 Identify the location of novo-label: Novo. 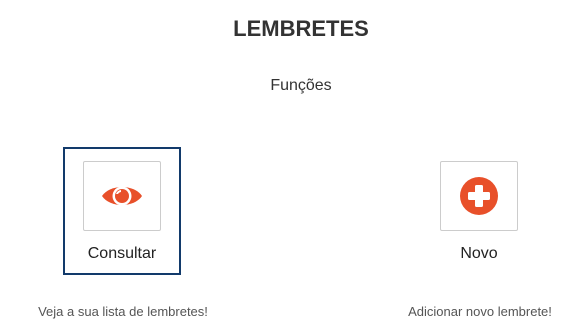
(479, 253).